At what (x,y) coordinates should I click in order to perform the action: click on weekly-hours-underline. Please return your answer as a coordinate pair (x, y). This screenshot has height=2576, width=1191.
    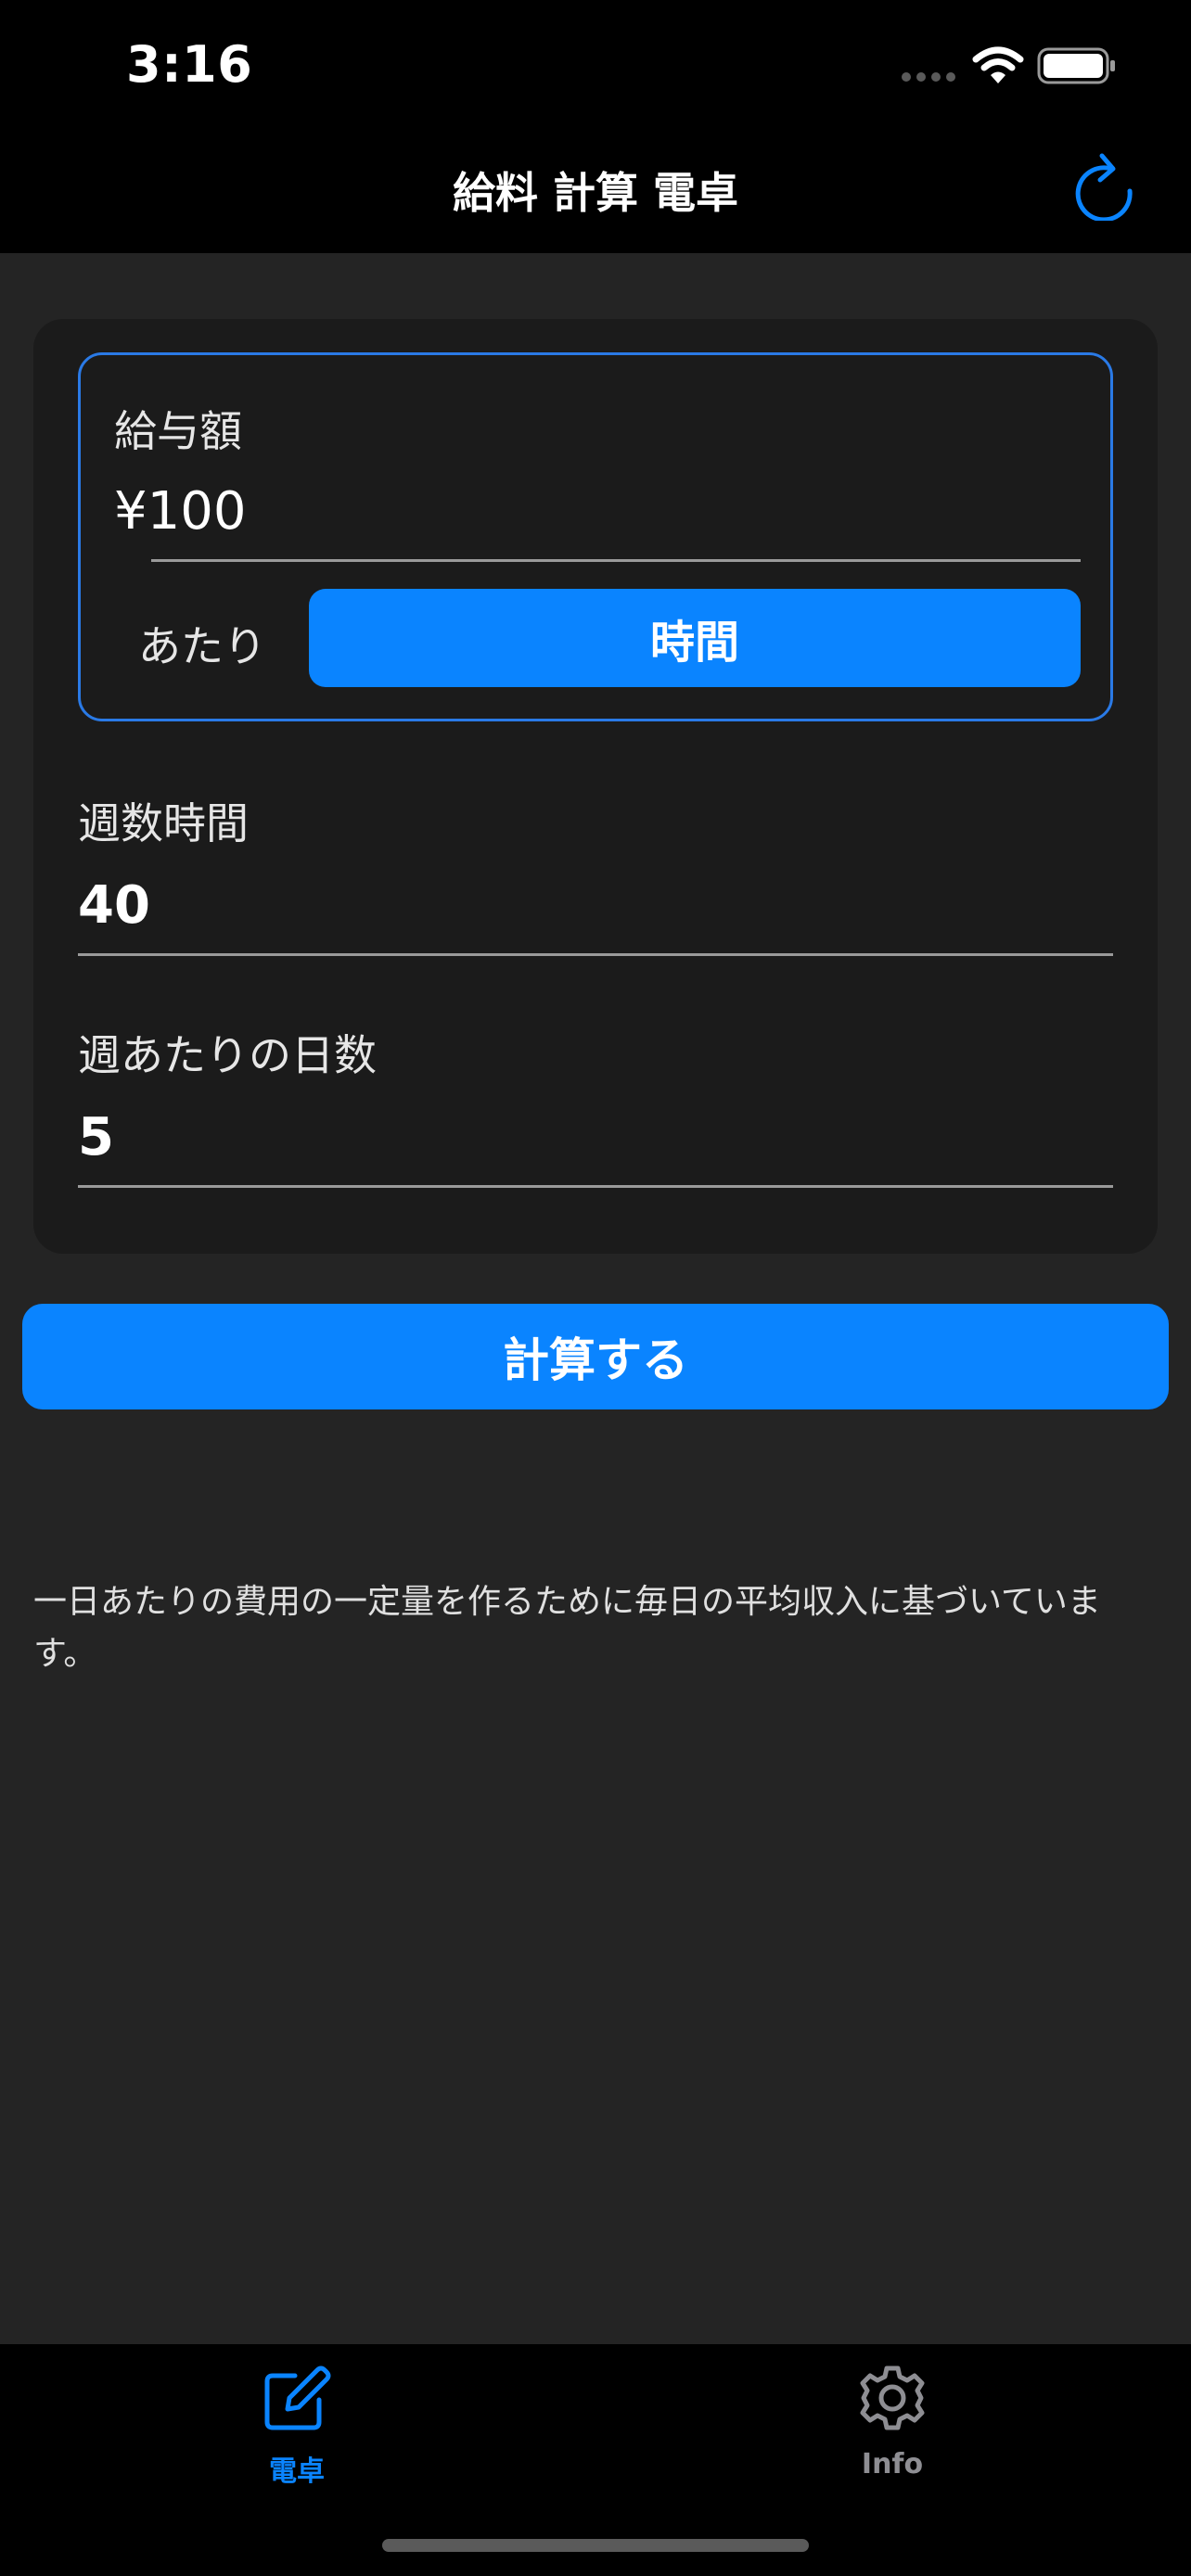
    Looking at the image, I should click on (595, 955).